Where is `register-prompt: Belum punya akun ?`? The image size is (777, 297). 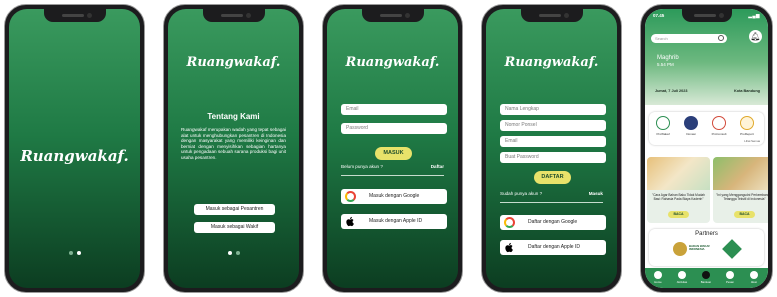
register-prompt: Belum punya akun ? is located at coordinates (362, 166).